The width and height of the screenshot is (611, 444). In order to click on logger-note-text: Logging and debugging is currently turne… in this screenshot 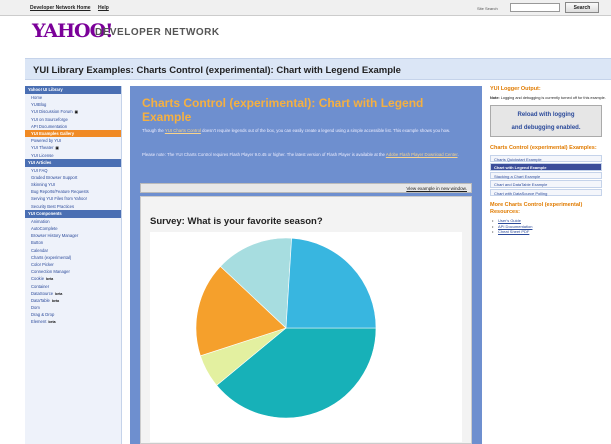, I will do `click(552, 97)`.